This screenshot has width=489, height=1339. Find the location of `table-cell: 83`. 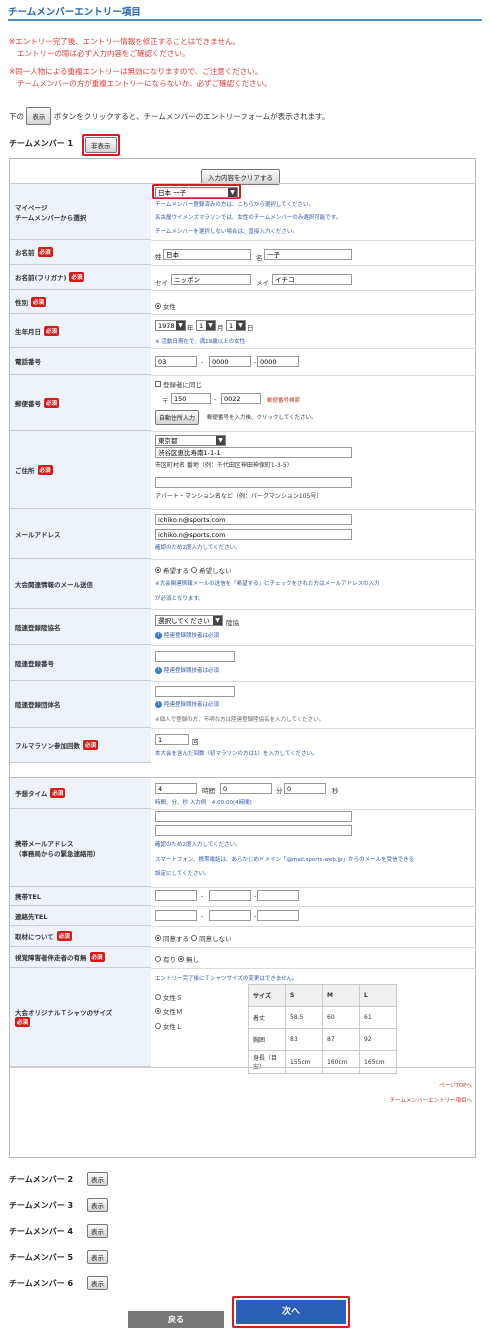

table-cell: 83 is located at coordinates (304, 1039).